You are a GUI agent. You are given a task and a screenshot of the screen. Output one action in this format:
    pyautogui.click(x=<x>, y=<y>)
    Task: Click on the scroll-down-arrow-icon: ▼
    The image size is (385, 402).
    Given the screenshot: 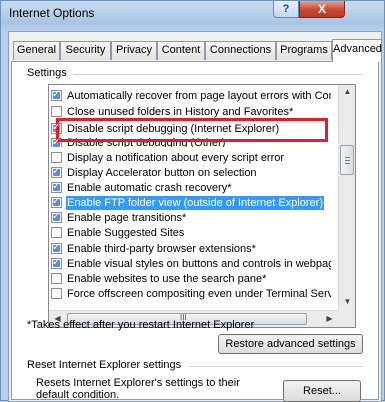 What is the action you would take?
    pyautogui.click(x=347, y=301)
    